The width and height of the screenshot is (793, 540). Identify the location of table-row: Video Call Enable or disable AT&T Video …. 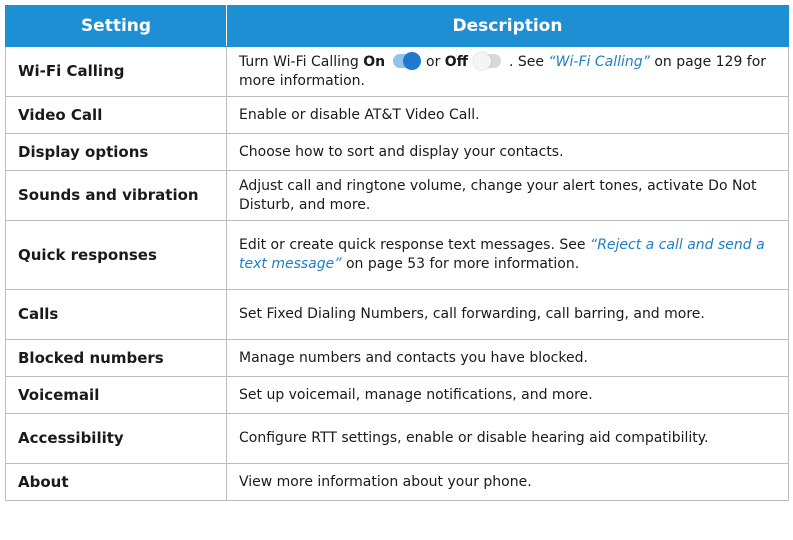
(397, 115).